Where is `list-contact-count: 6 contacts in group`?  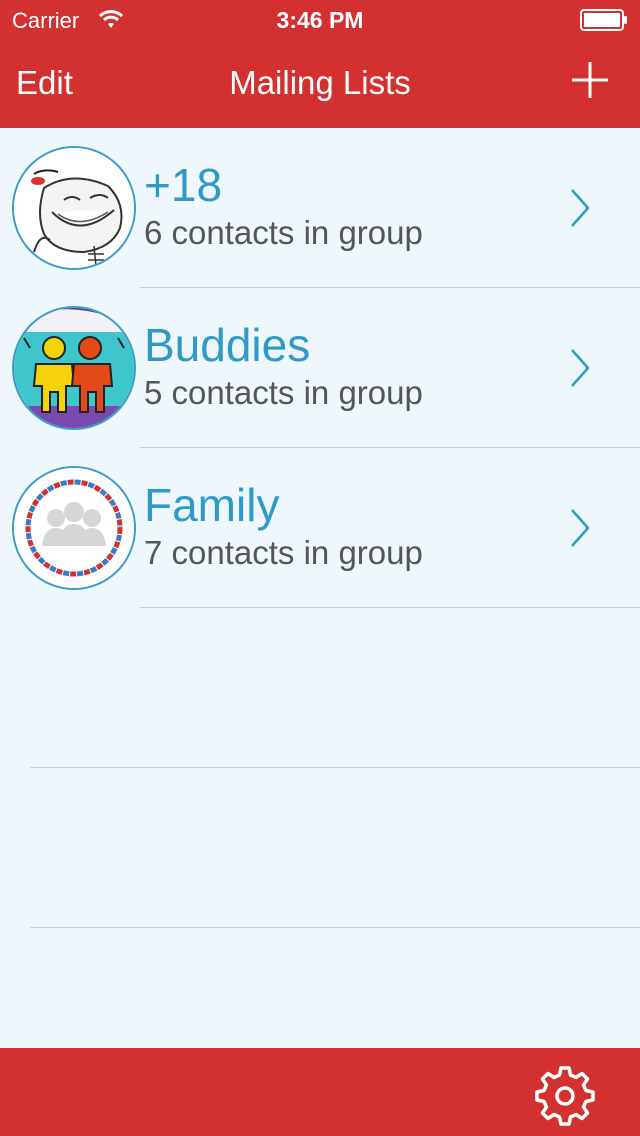
list-contact-count: 6 contacts in group is located at coordinates (283, 232).